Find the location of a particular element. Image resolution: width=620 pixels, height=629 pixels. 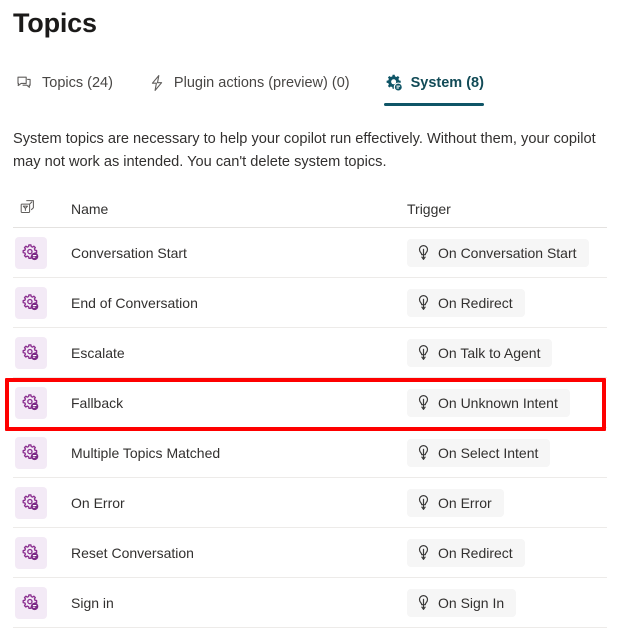

topic-name: Fallback is located at coordinates (97, 402).